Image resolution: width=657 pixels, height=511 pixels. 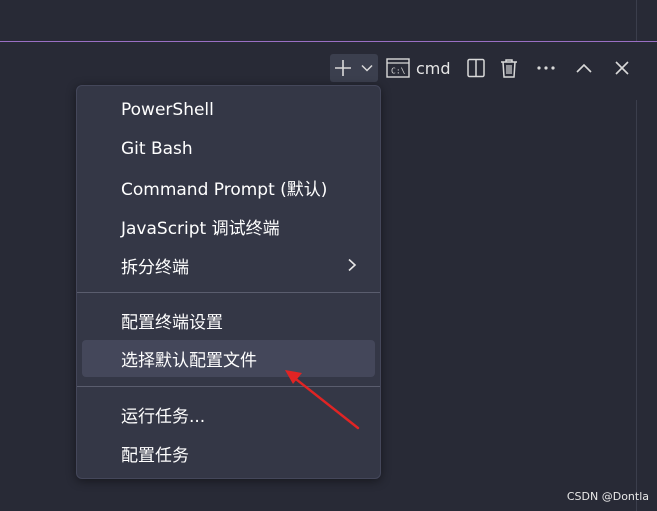 I want to click on chevron-right-icon, so click(x=352, y=265).